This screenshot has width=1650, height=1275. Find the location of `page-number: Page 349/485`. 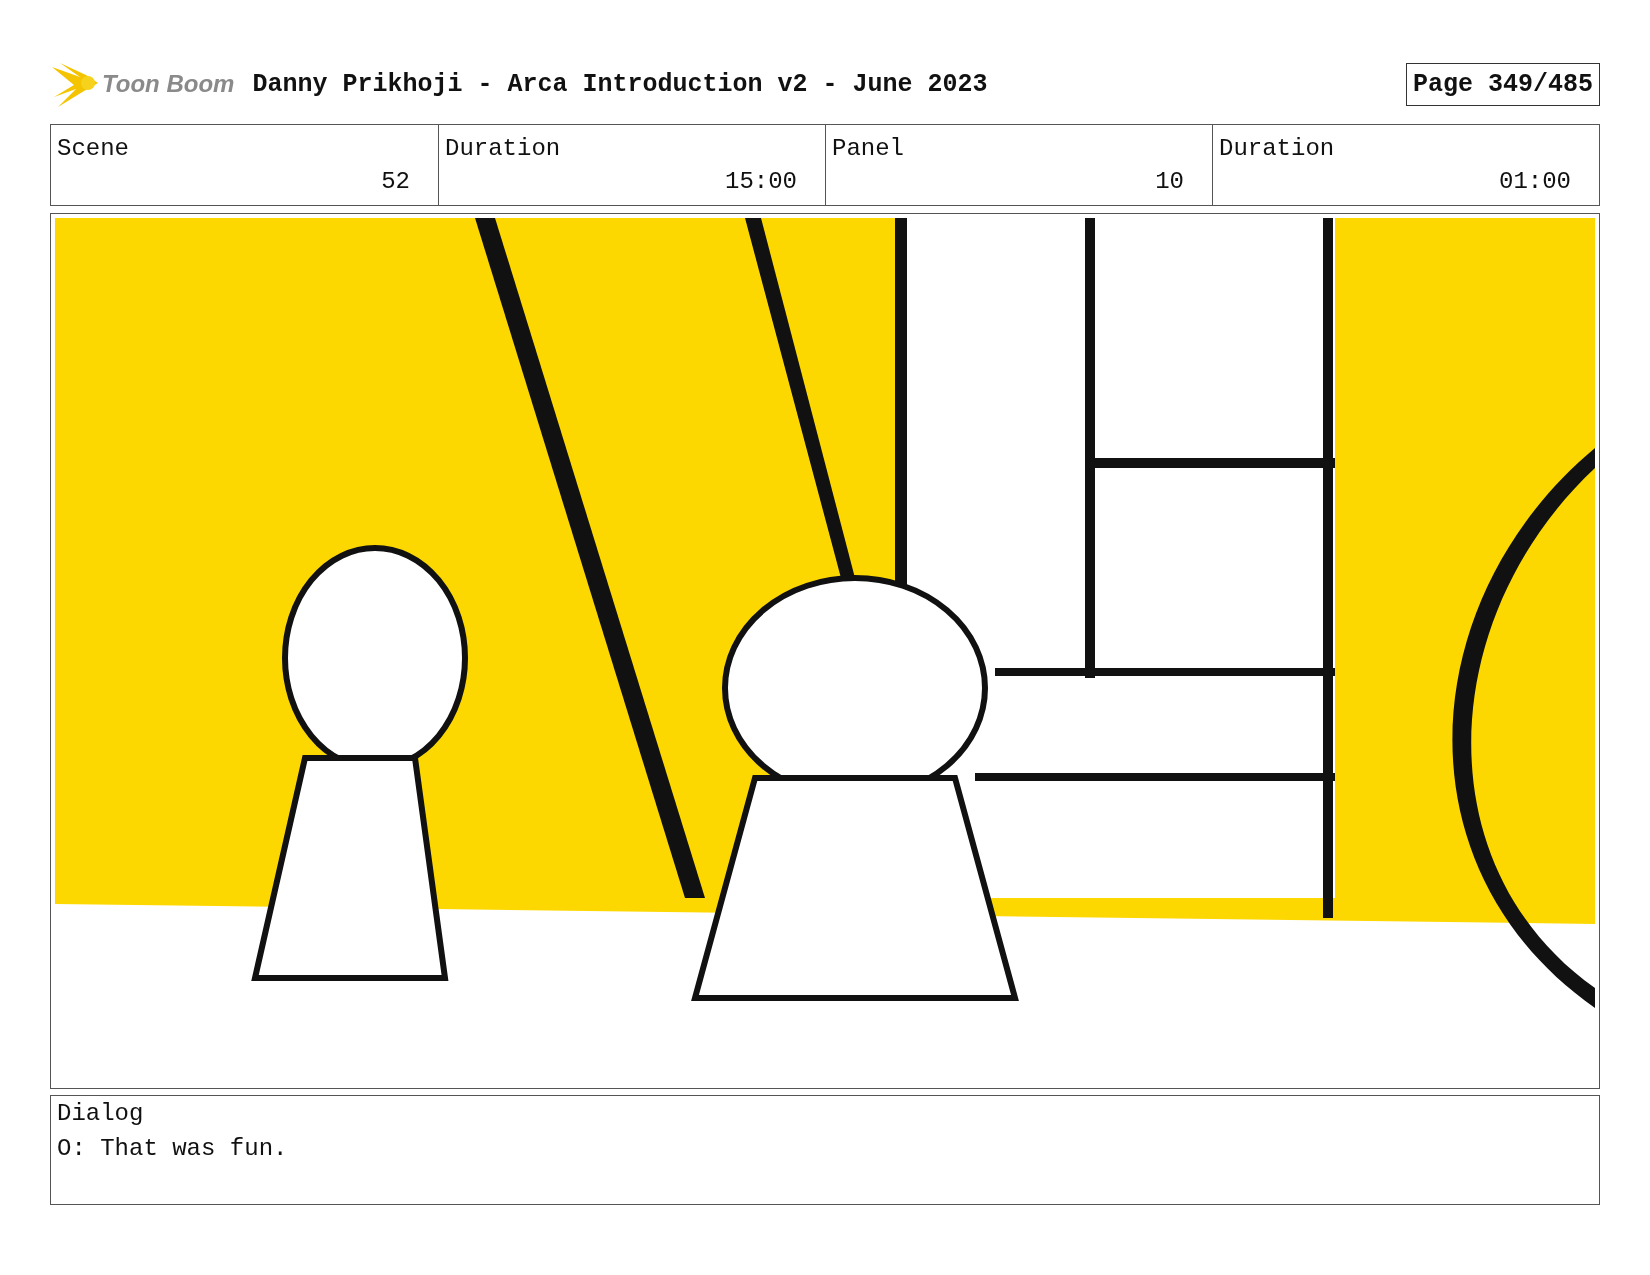

page-number: Page 349/485 is located at coordinates (1502, 84).